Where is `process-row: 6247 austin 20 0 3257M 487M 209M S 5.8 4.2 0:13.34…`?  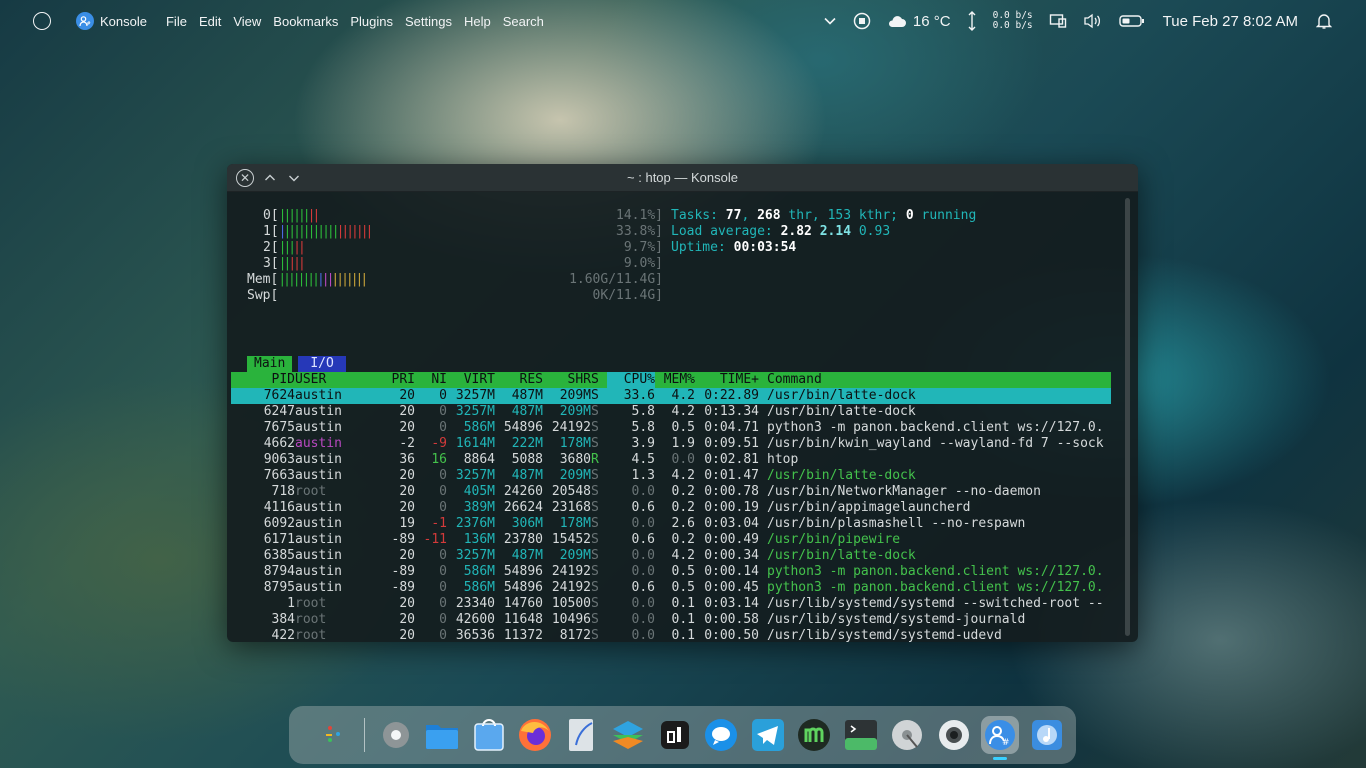 process-row: 6247 austin 20 0 3257M 487M 209M S 5.8 4.2 0:13.34… is located at coordinates (671, 412).